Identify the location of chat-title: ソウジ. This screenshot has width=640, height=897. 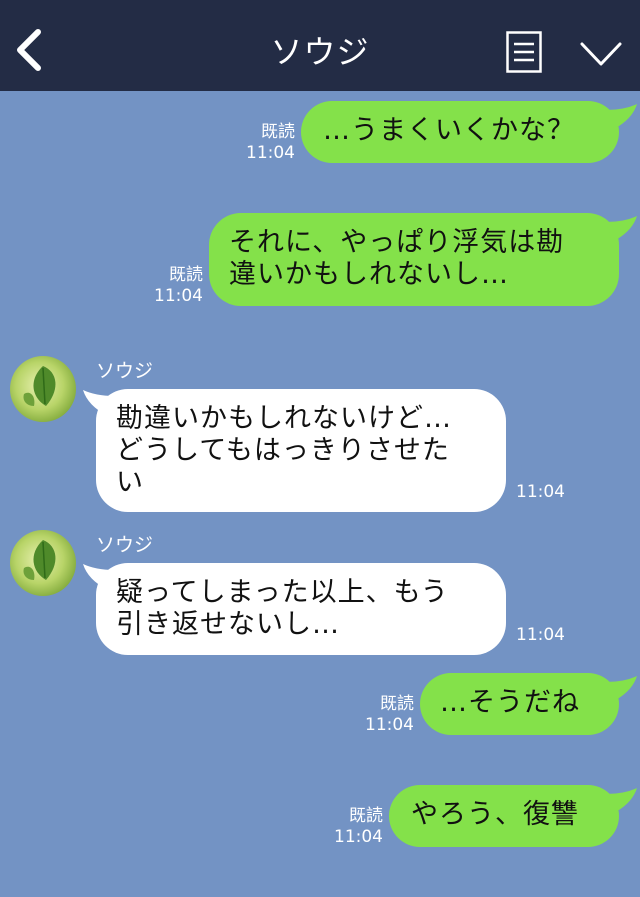
(320, 52).